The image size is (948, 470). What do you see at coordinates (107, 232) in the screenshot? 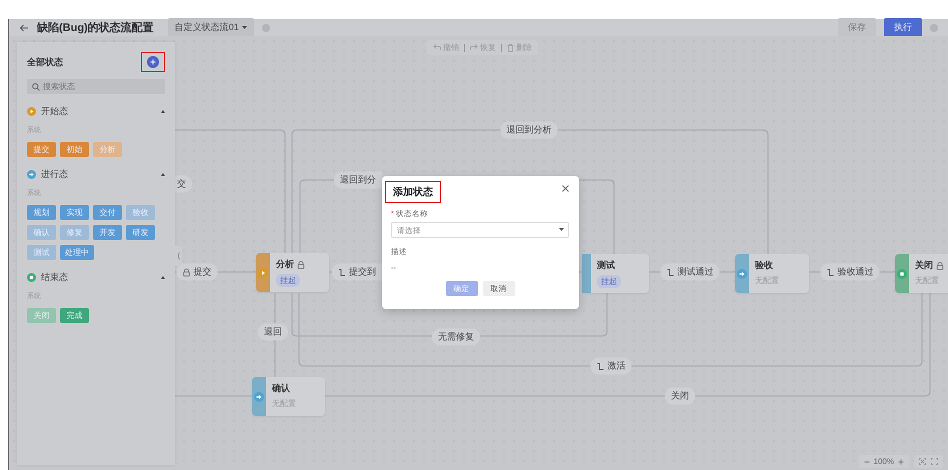
I see `state-chip: 开发` at bounding box center [107, 232].